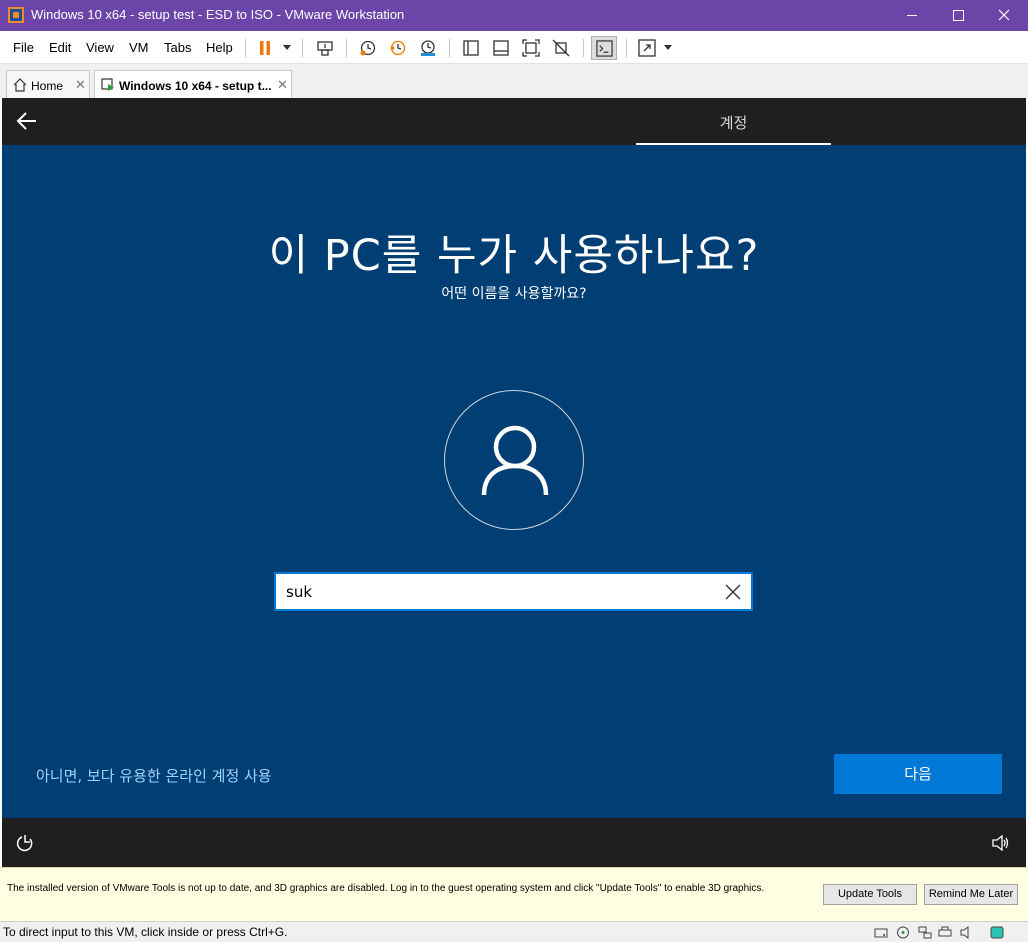  Describe the element at coordinates (997, 932) in the screenshot. I see `message-log-icon` at that location.